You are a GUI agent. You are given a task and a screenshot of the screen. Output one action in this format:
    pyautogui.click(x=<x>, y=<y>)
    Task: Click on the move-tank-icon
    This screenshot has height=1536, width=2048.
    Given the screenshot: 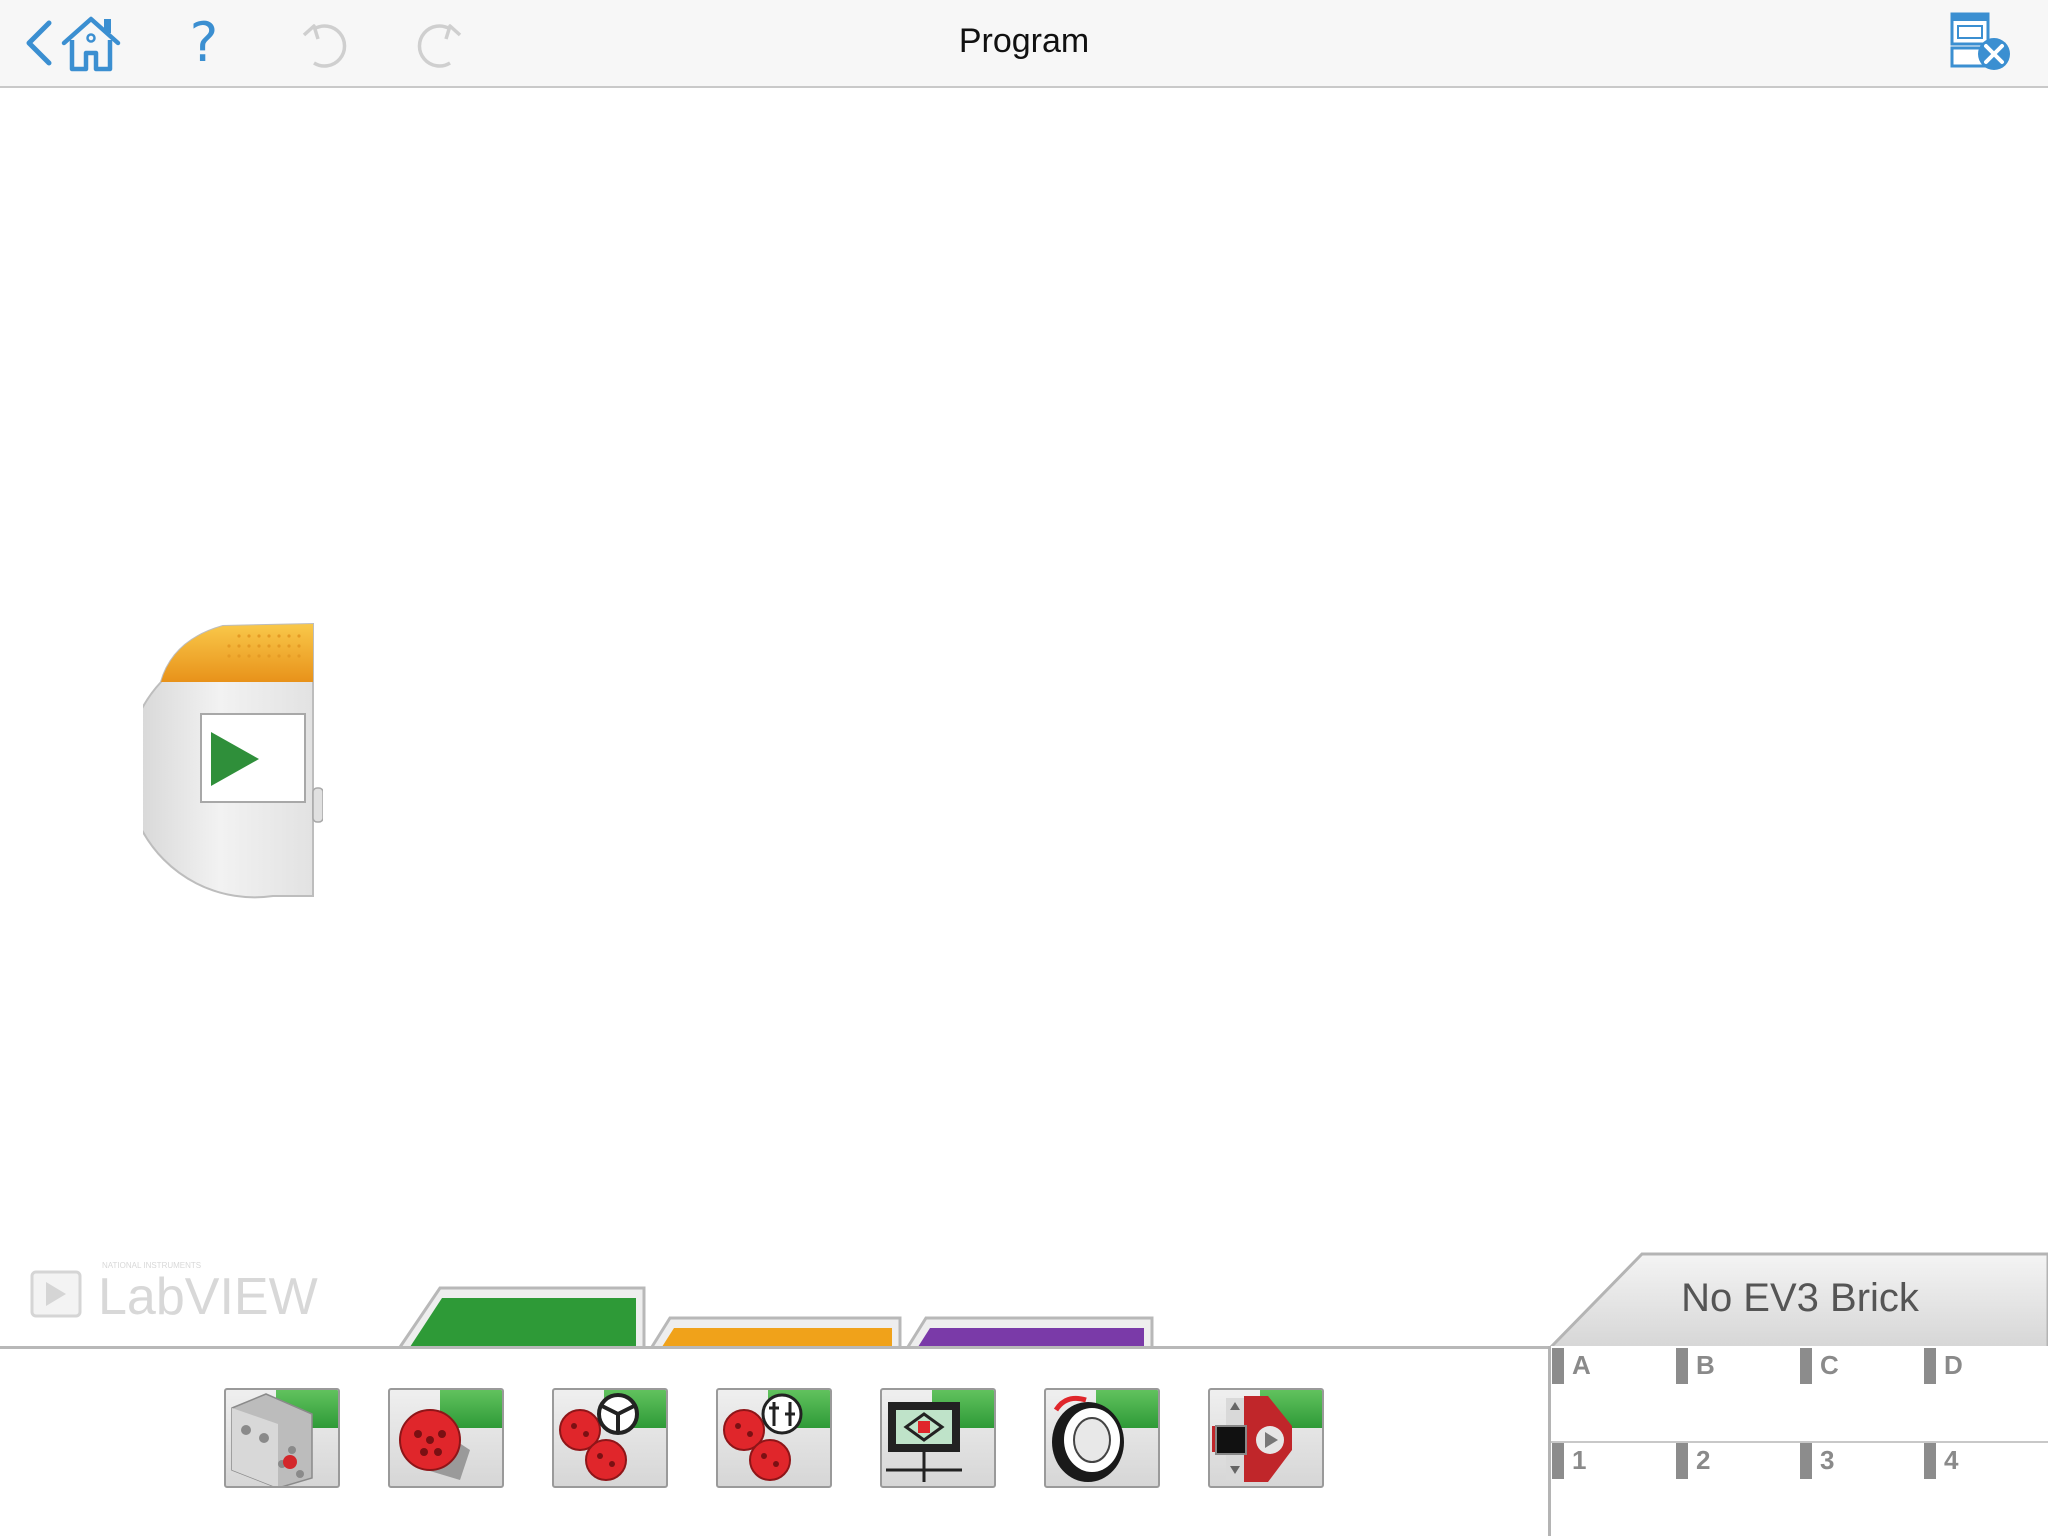 What is the action you would take?
    pyautogui.click(x=763, y=1437)
    